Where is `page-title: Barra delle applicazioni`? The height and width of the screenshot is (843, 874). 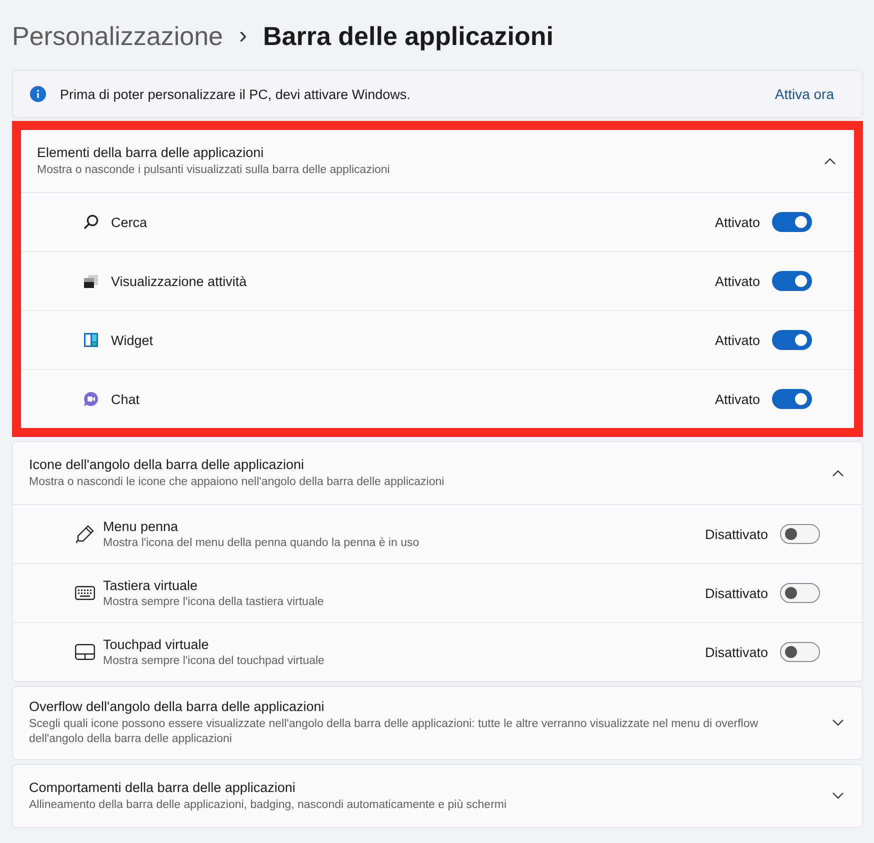 page-title: Barra delle applicazioni is located at coordinates (408, 36).